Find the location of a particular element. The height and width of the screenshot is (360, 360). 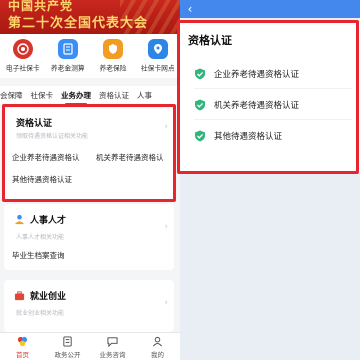

nav-gov-info: 政务公开 is located at coordinates (67, 346).